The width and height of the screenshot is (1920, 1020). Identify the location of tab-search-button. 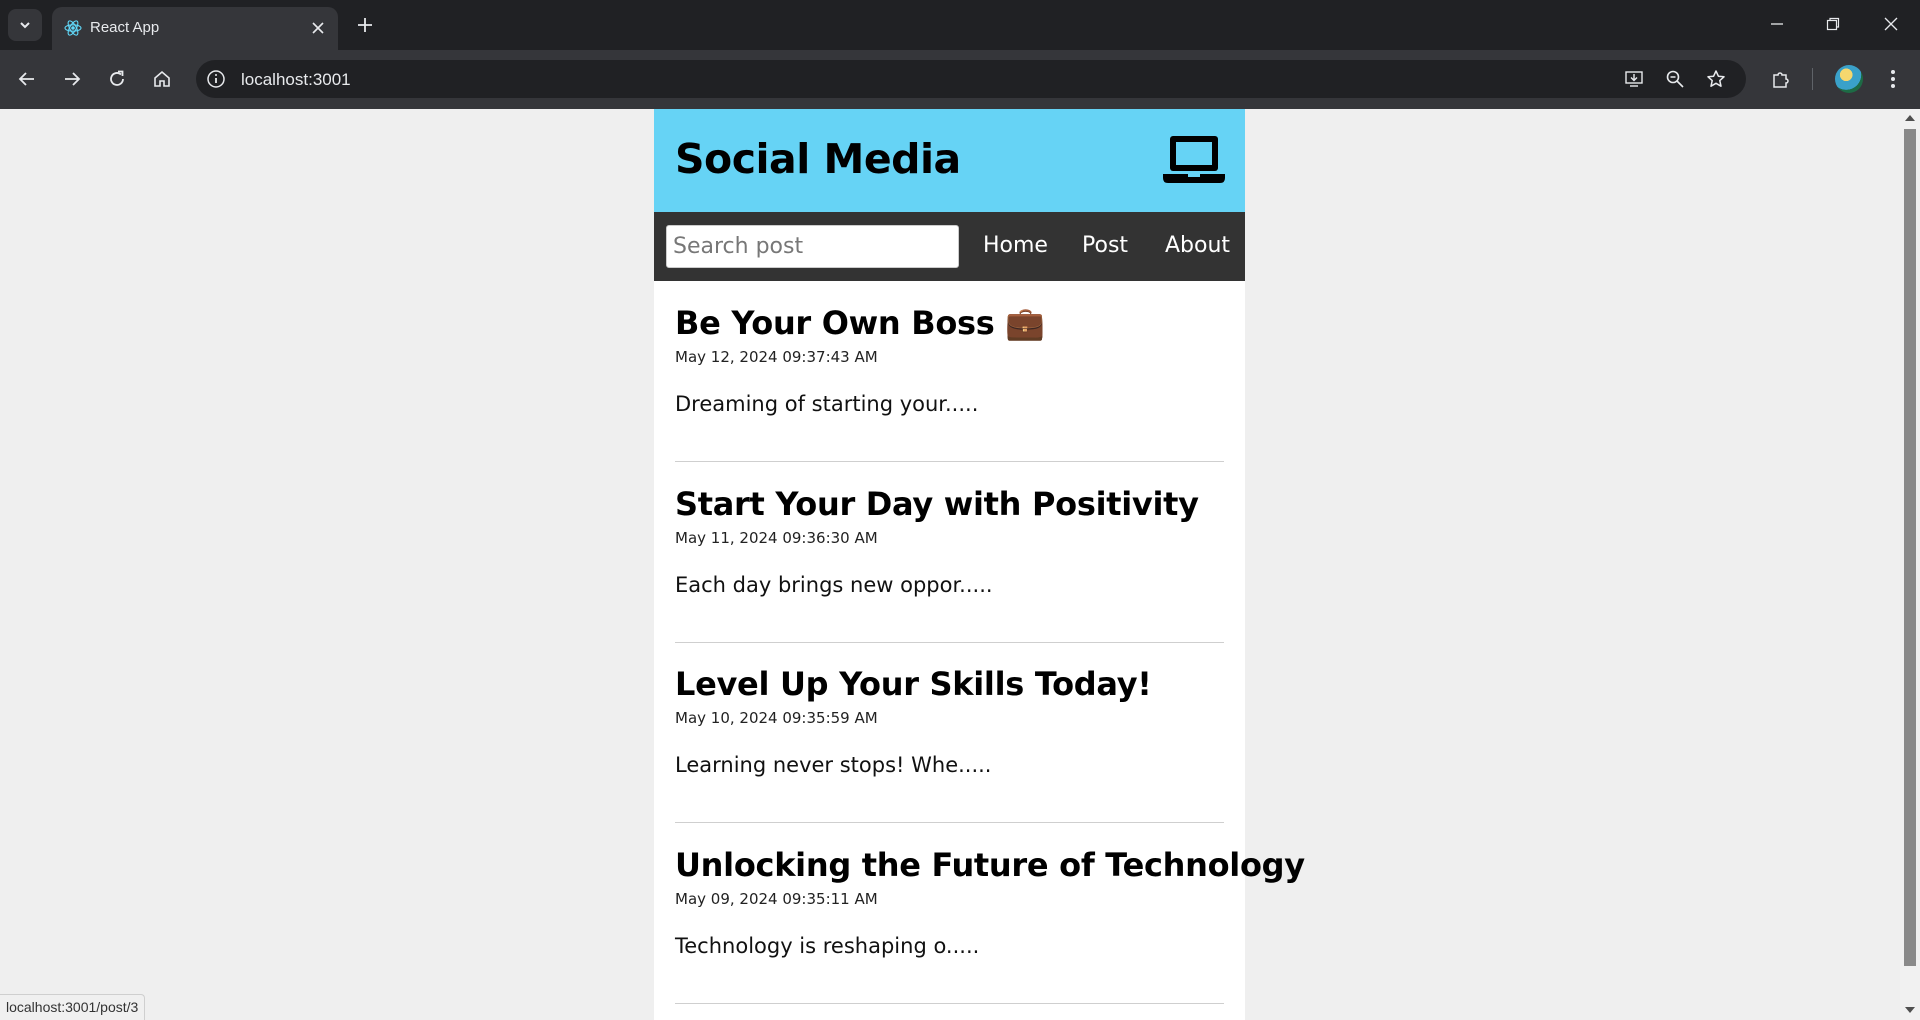
(25, 25).